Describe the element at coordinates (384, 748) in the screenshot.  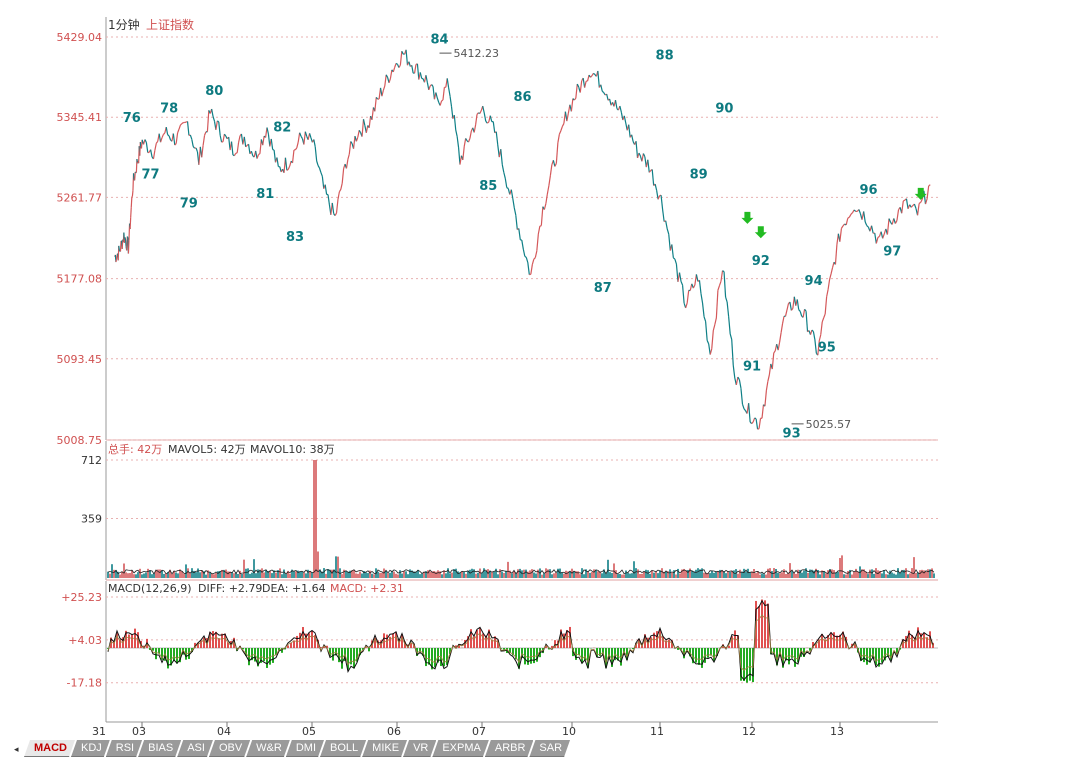
I see `tab-mike: MIKE` at that location.